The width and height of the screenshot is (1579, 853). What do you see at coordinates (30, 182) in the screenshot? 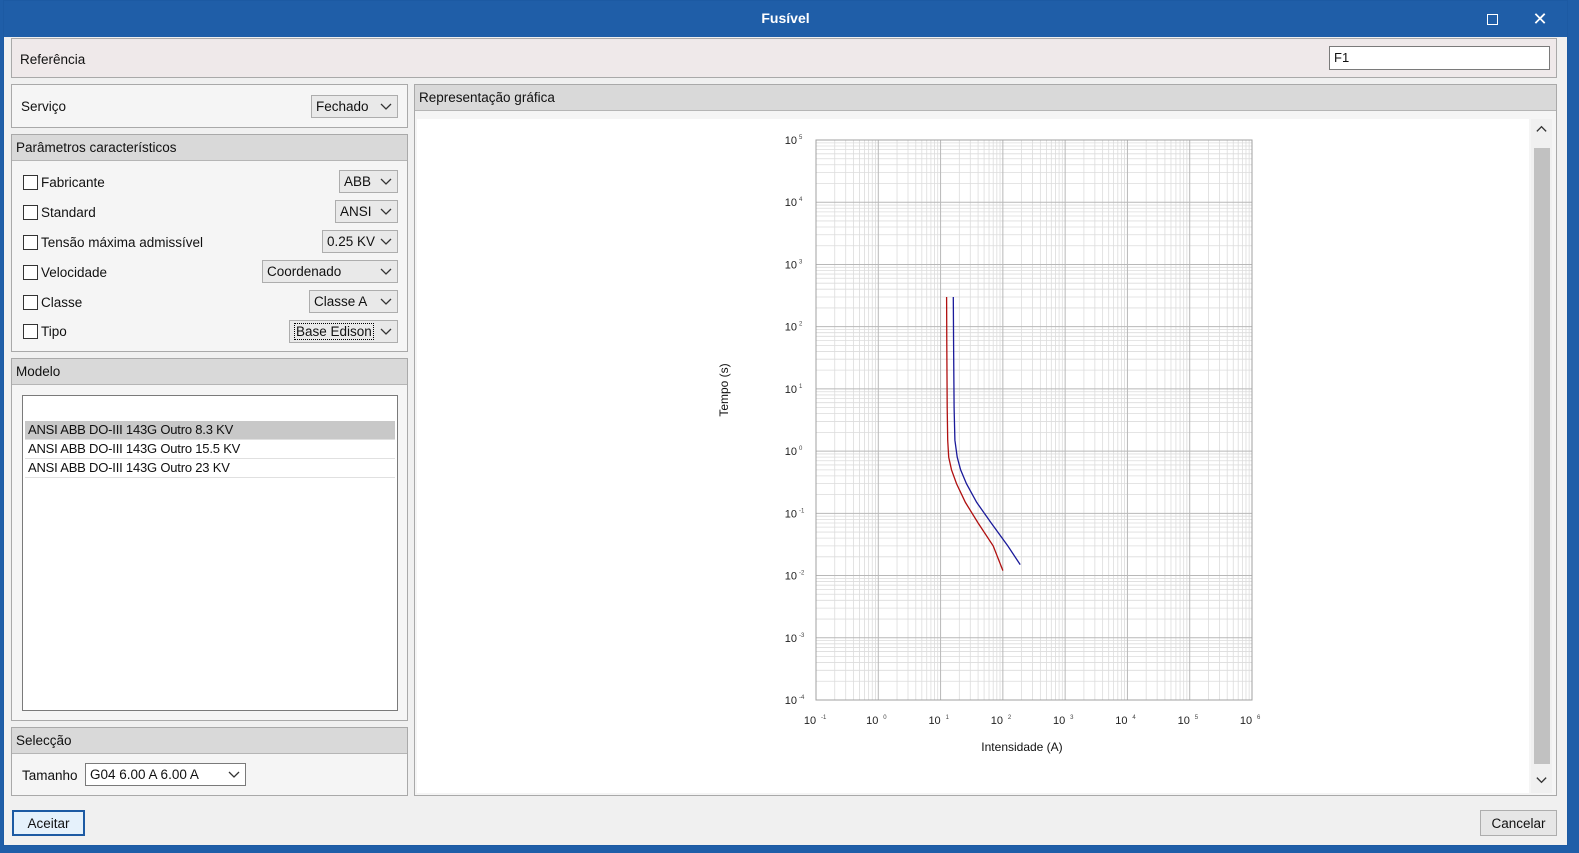
I see `fabricante-checkbox` at bounding box center [30, 182].